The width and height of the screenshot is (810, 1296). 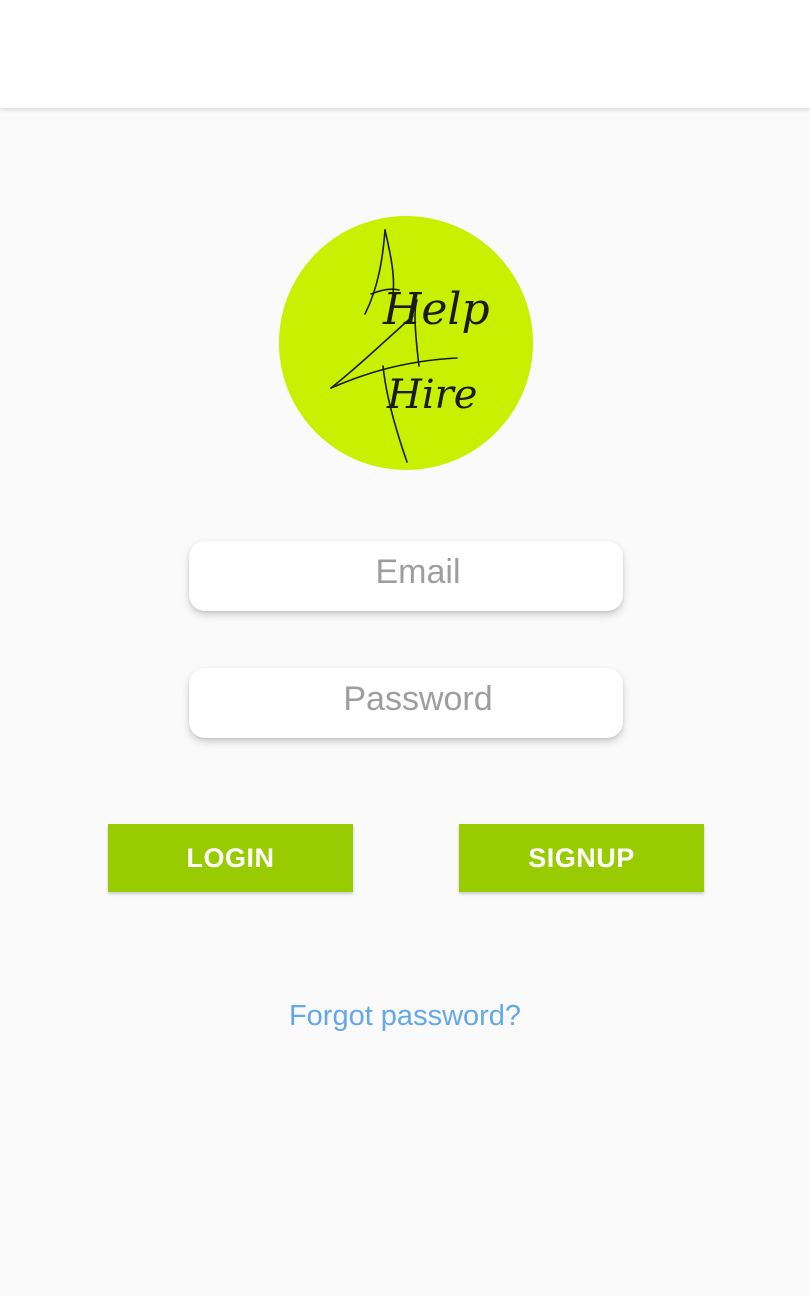 What do you see at coordinates (431, 395) in the screenshot?
I see `logo-word-hire: Hire` at bounding box center [431, 395].